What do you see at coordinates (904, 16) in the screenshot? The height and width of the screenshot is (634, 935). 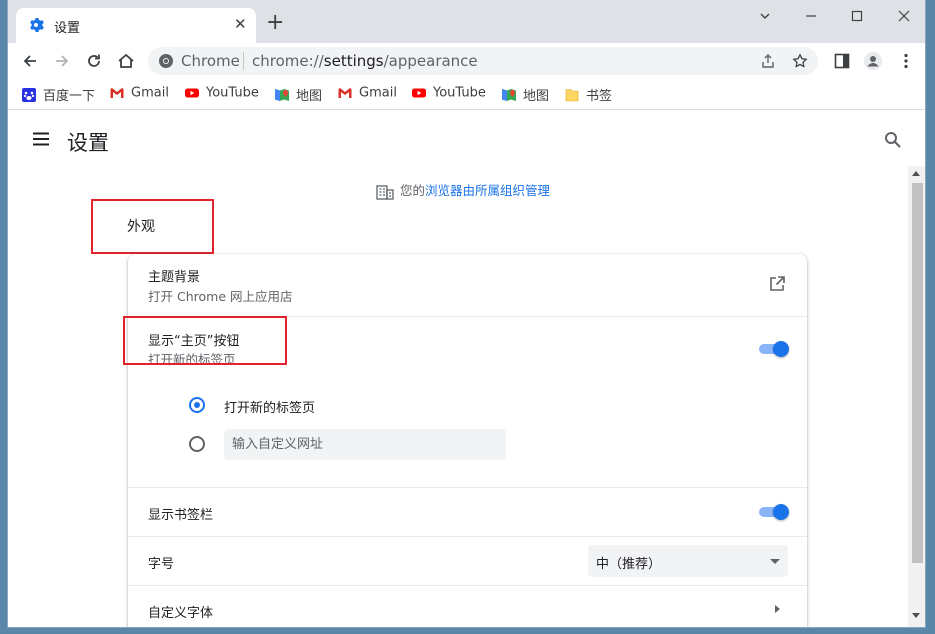 I see `close-window-icon` at bounding box center [904, 16].